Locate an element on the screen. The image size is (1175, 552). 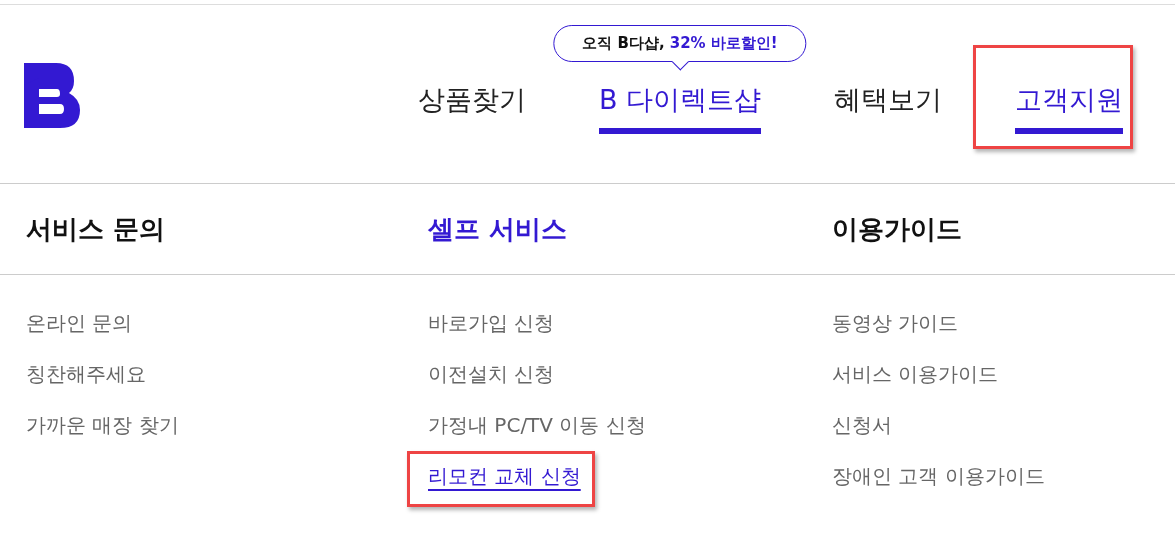
nav-tab: B 다이렉트샵 is located at coordinates (680, 107).